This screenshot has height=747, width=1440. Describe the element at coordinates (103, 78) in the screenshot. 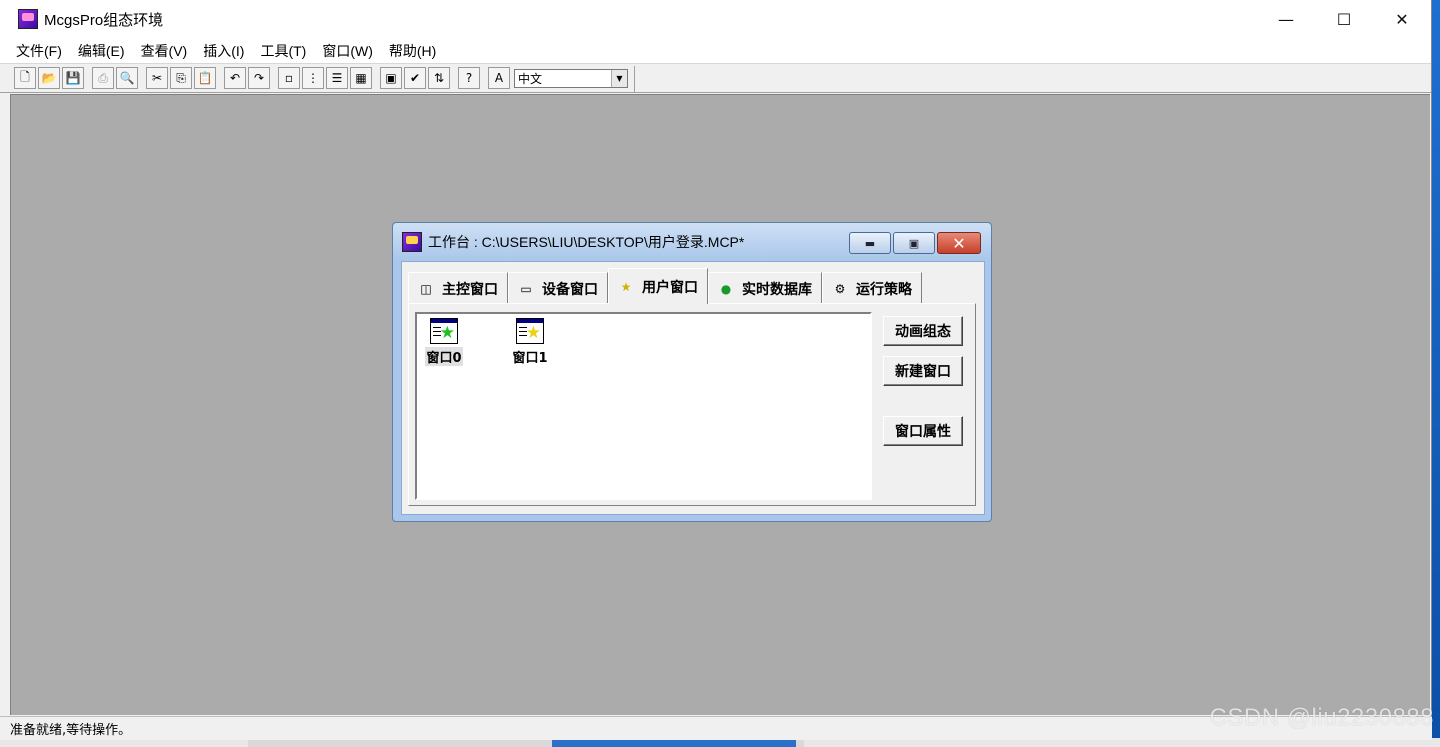

I see `print-icon: ⎙` at that location.